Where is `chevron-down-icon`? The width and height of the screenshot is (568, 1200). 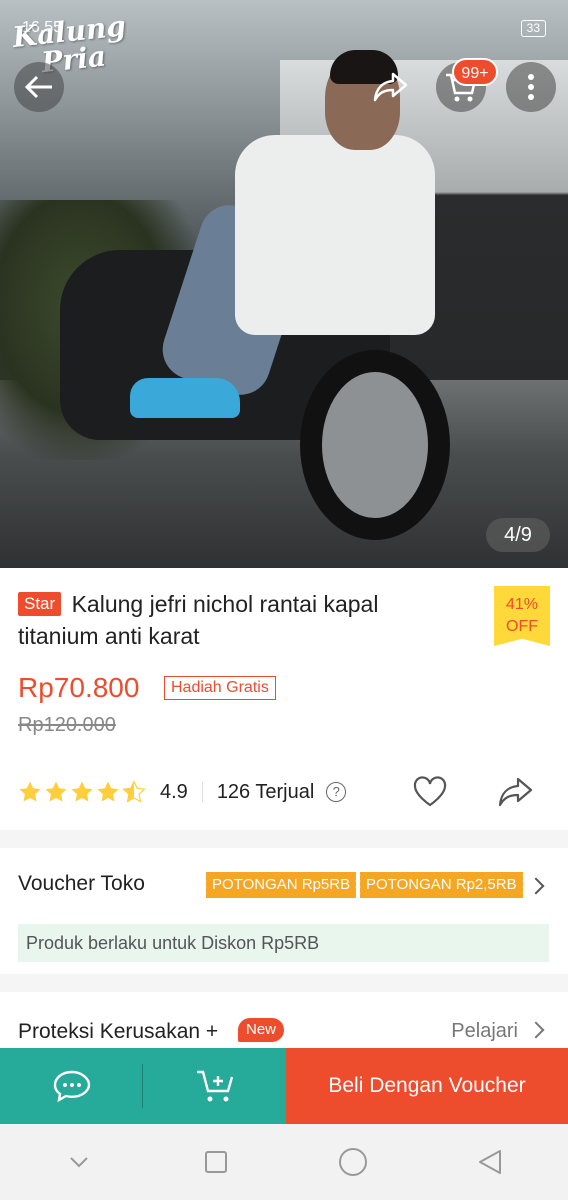 chevron-down-icon is located at coordinates (78, 1162).